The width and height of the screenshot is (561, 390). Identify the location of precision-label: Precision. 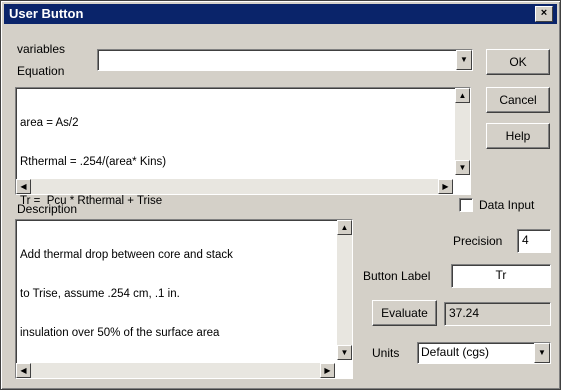
(478, 241).